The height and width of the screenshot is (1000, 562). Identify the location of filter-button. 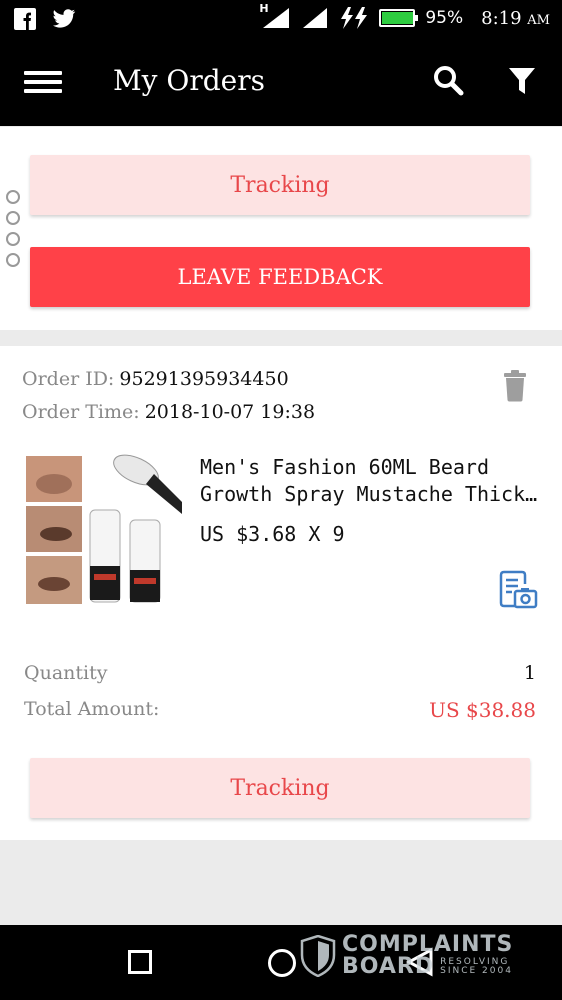
(525, 83).